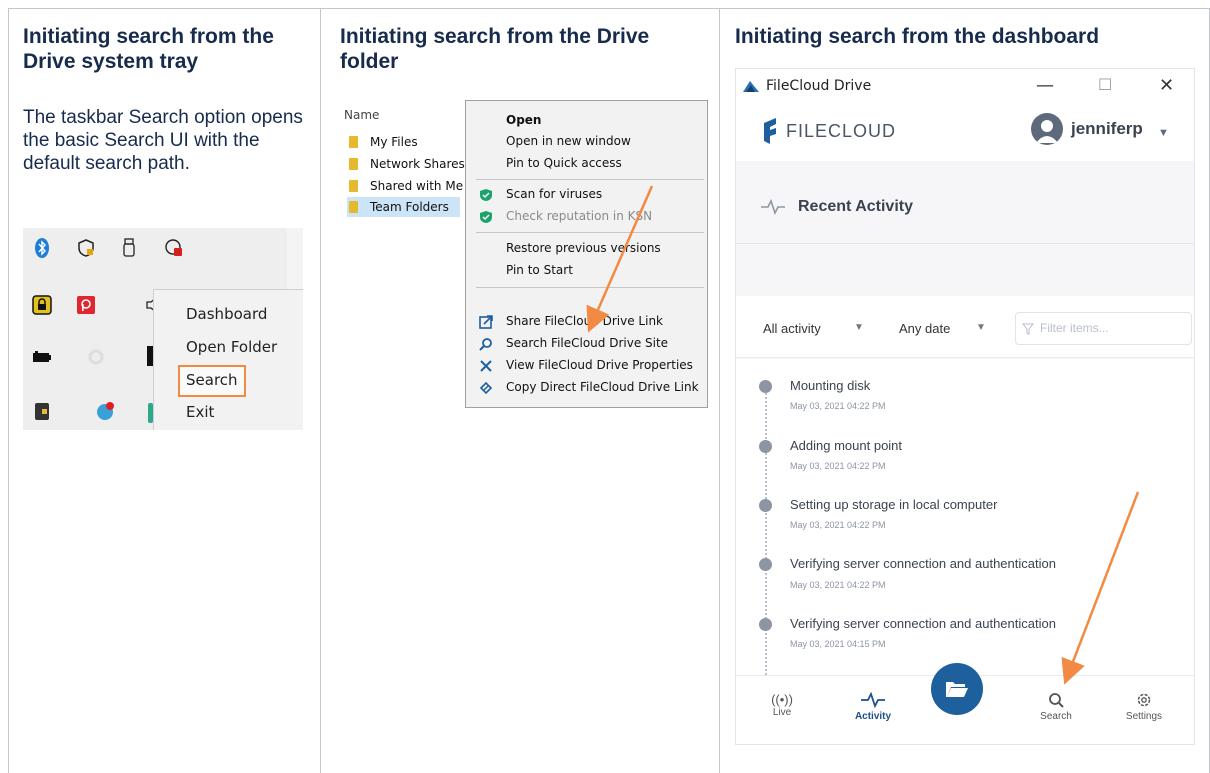 The height and width of the screenshot is (773, 1210). What do you see at coordinates (486, 387) in the screenshot?
I see `link-icon` at bounding box center [486, 387].